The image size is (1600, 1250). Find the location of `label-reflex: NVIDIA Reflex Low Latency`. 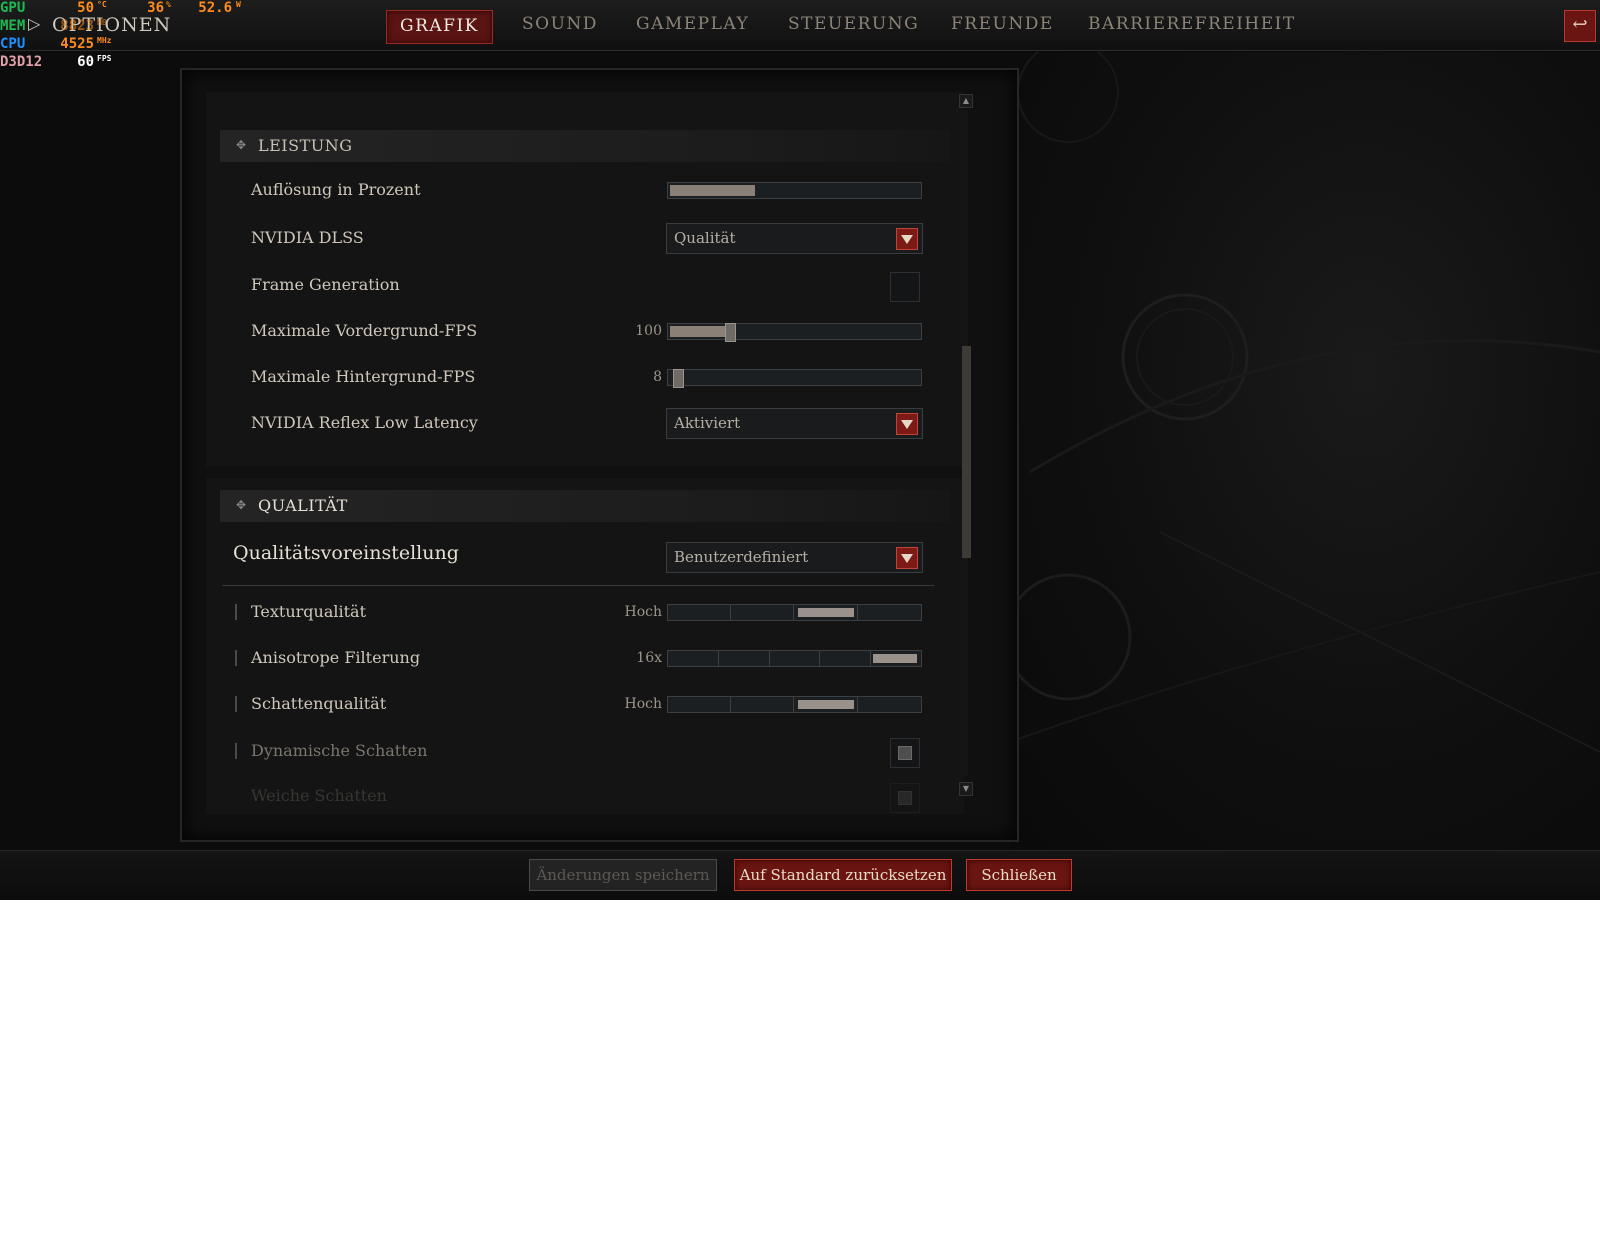

label-reflex: NVIDIA Reflex Low Latency is located at coordinates (364, 422).